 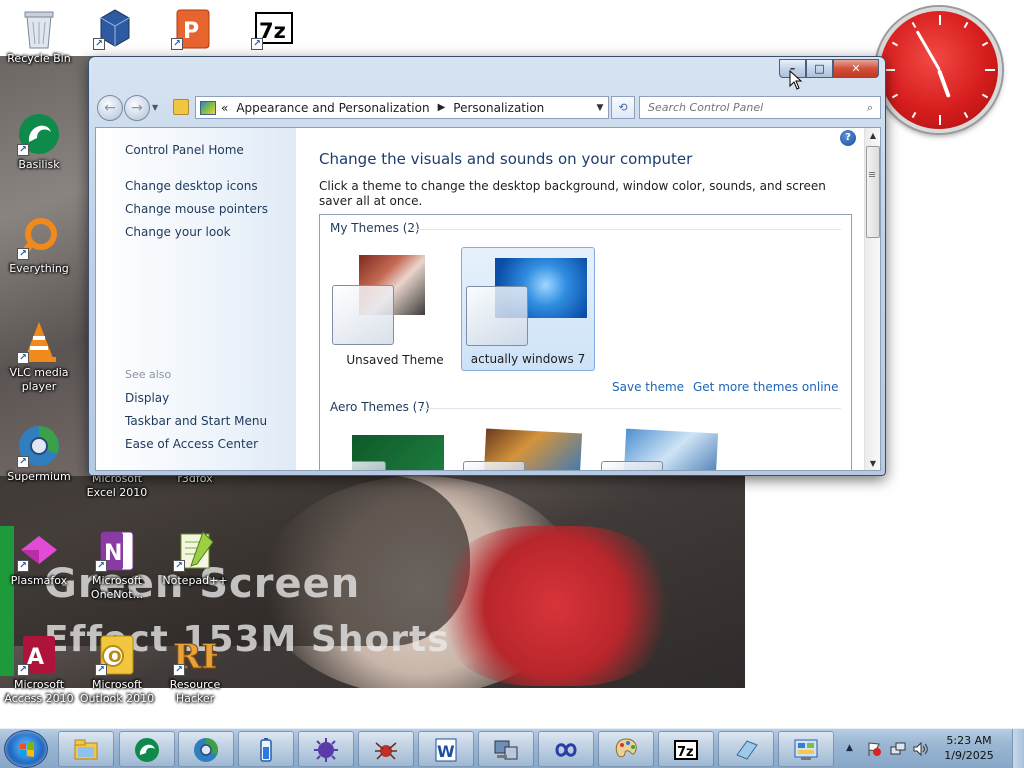 What do you see at coordinates (184, 150) in the screenshot?
I see `control-panel-home-link: Control Panel Home` at bounding box center [184, 150].